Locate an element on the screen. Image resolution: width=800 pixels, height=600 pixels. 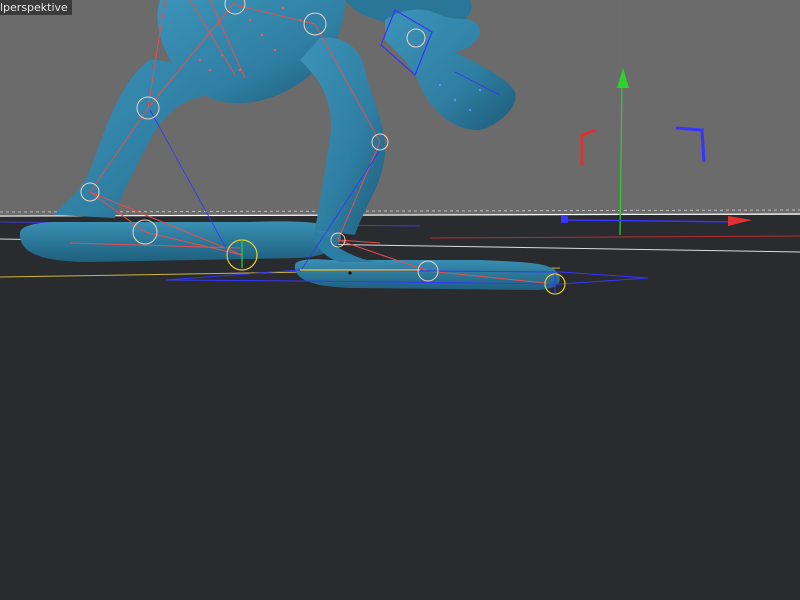
x-axis-handle-icon is located at coordinates (588, 146).